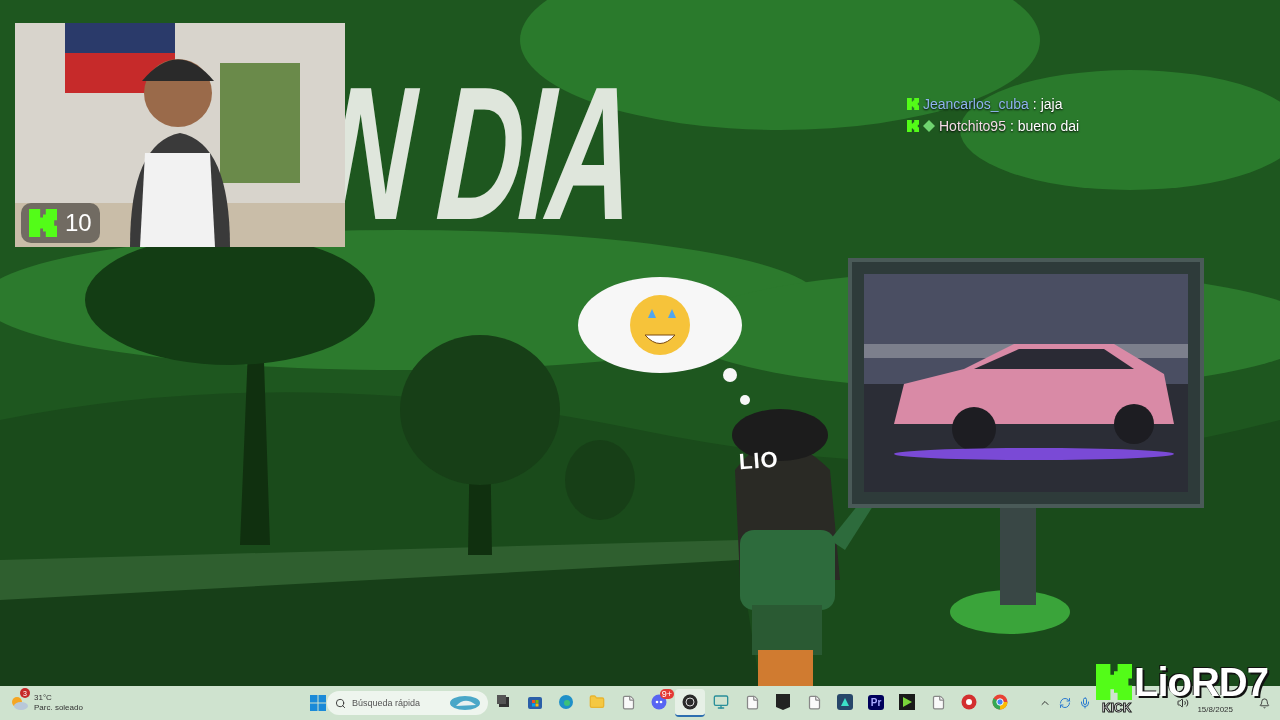  I want to click on search-field: Búsqueda rápida, so click(407, 703).